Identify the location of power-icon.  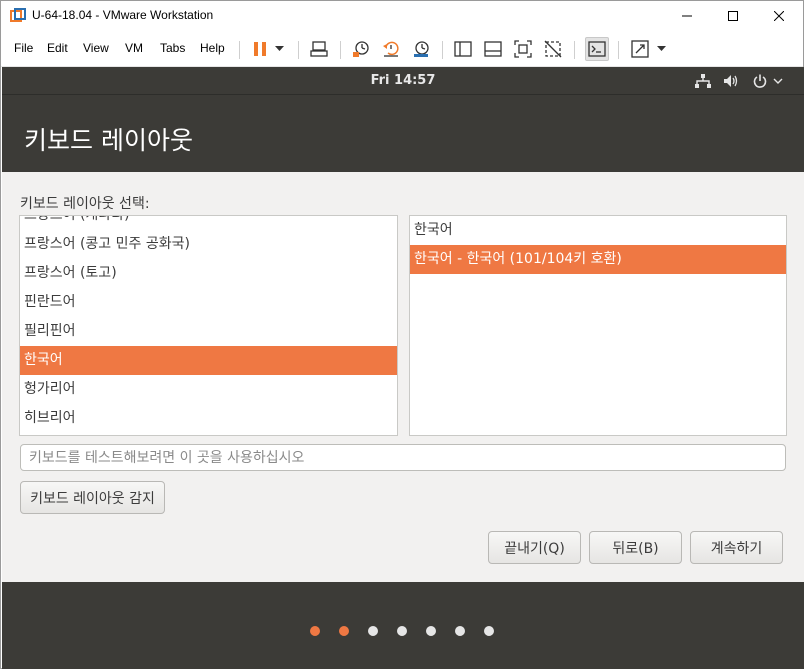
(760, 81).